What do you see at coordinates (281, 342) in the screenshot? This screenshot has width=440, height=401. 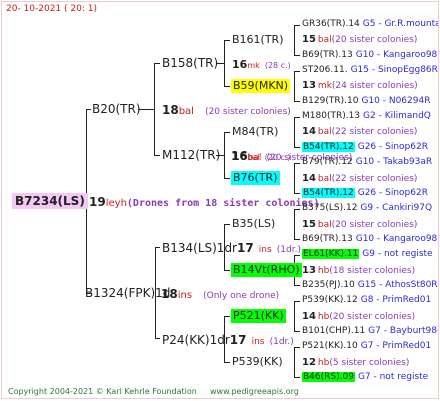 I see `drone-note: (1dr.)` at bounding box center [281, 342].